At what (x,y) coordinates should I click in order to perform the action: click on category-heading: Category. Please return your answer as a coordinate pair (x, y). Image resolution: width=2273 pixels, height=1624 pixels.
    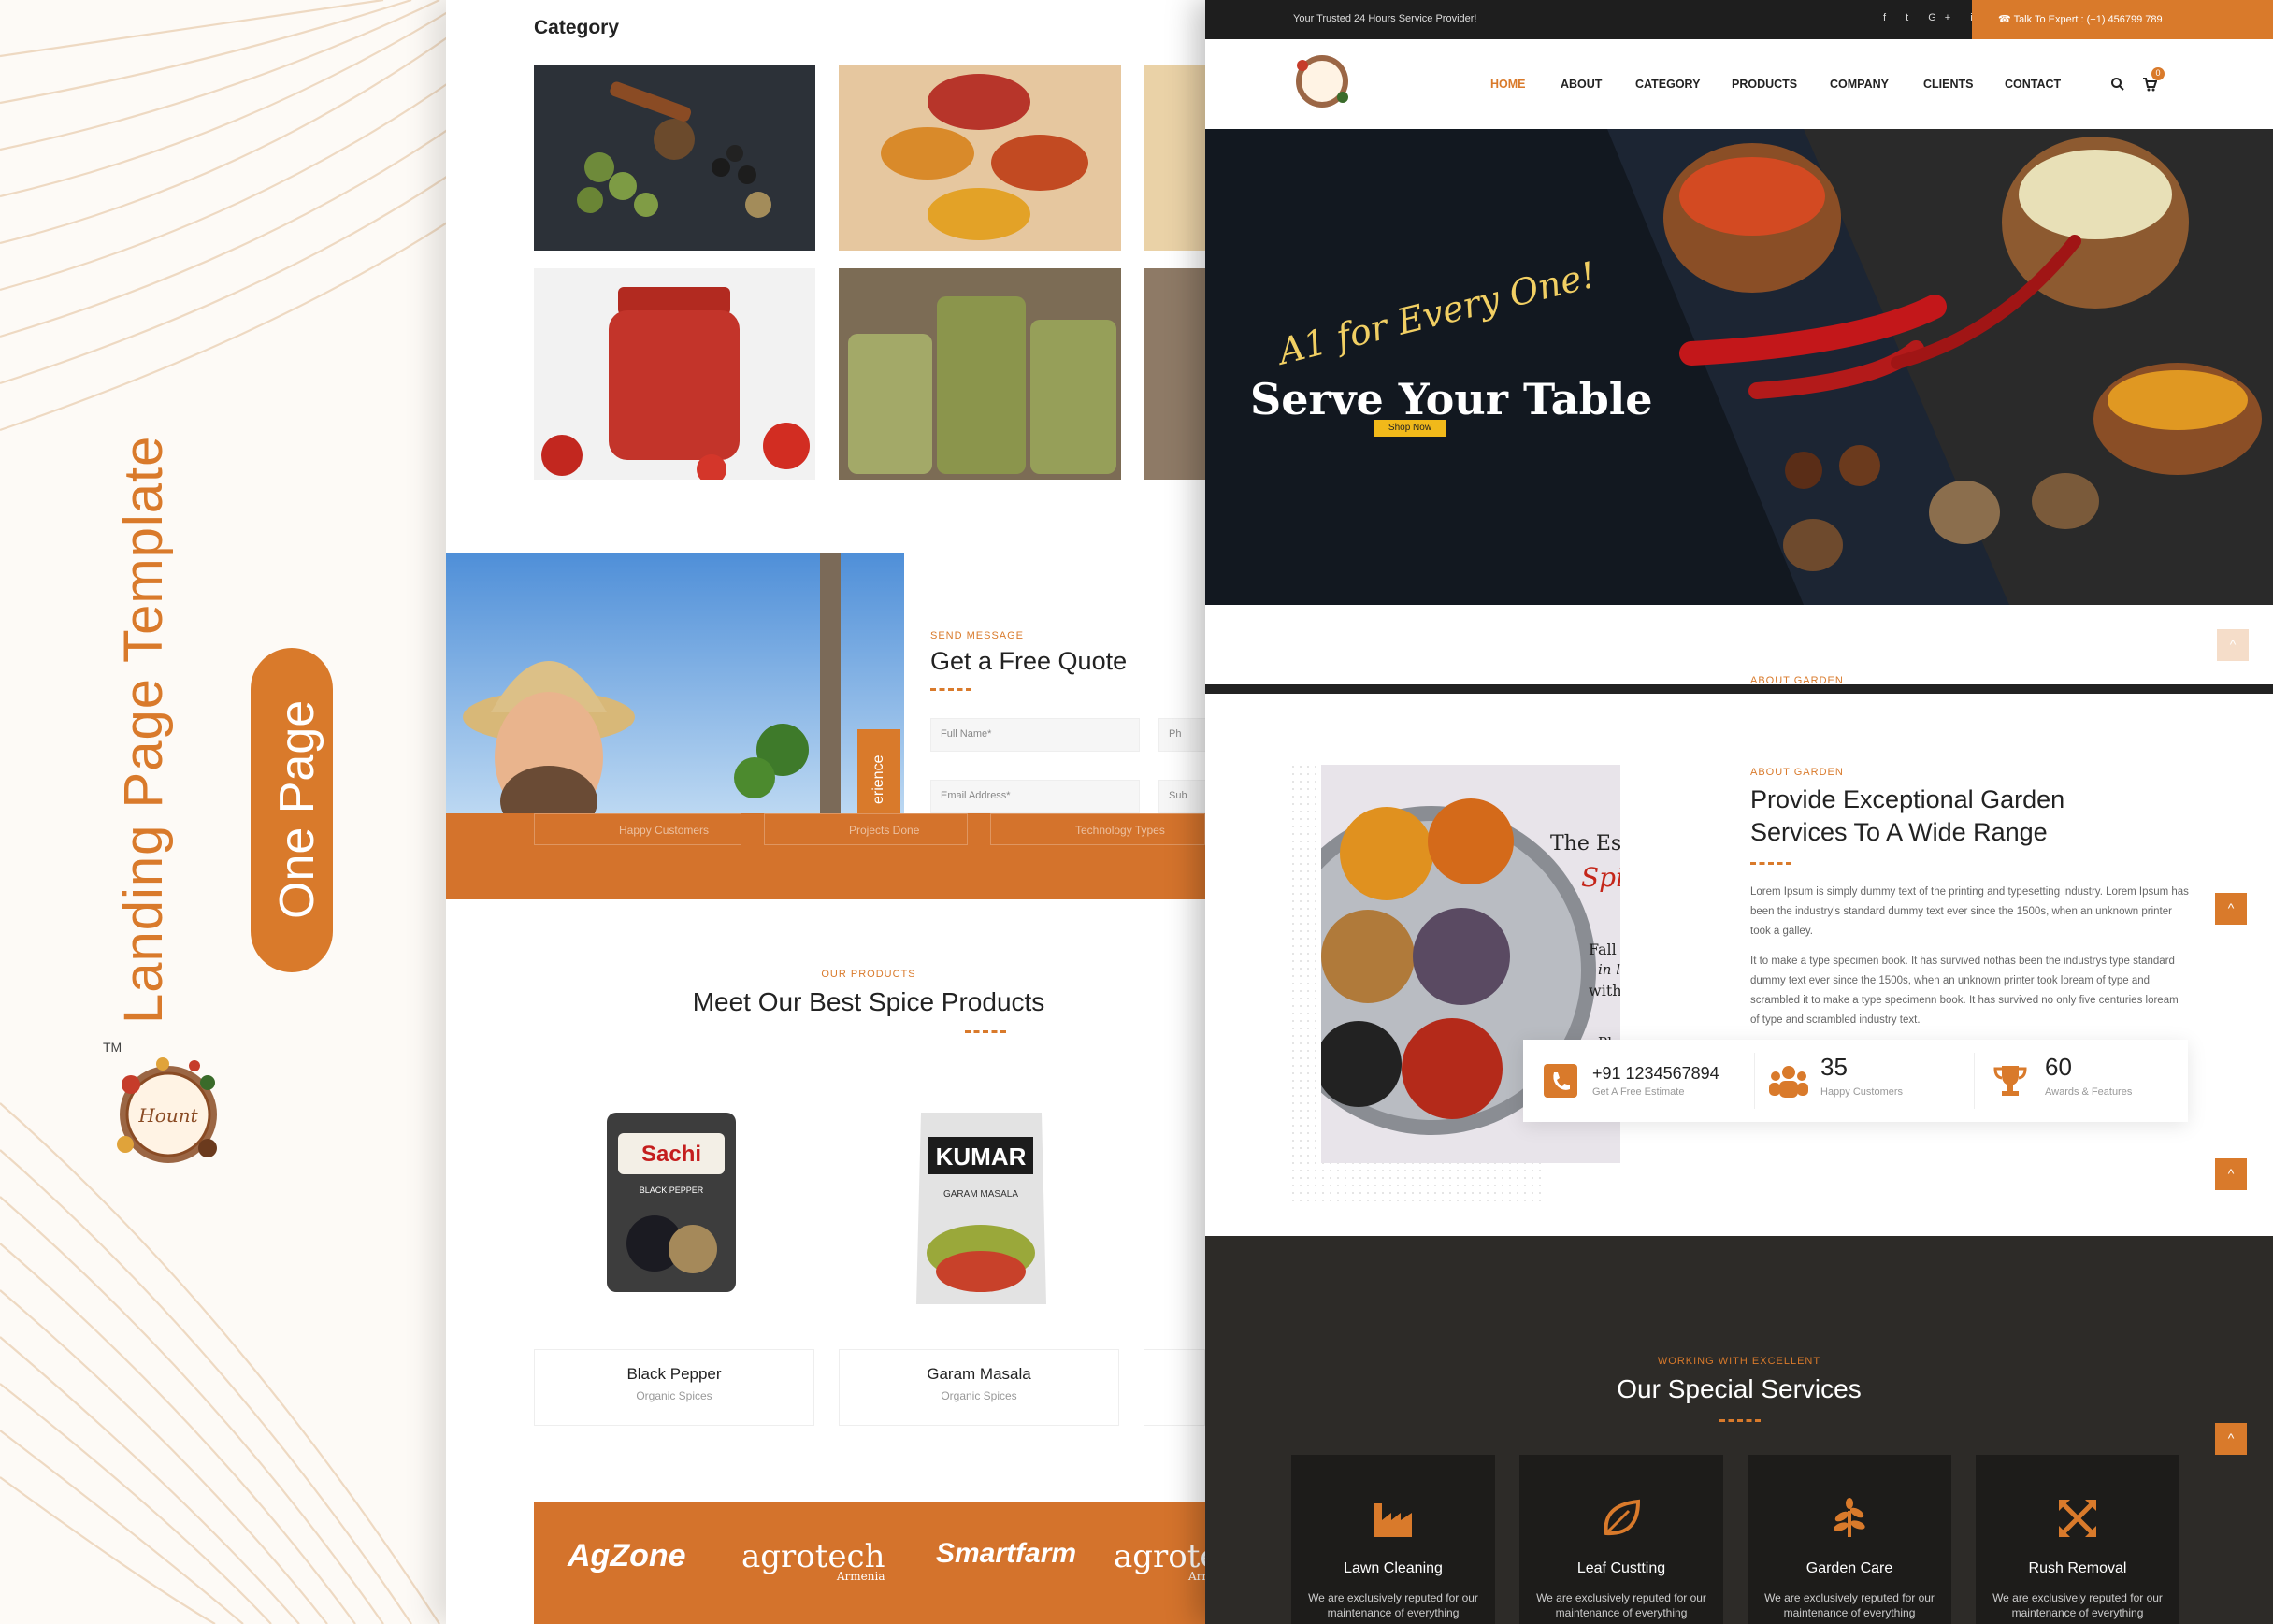
    Looking at the image, I should click on (577, 27).